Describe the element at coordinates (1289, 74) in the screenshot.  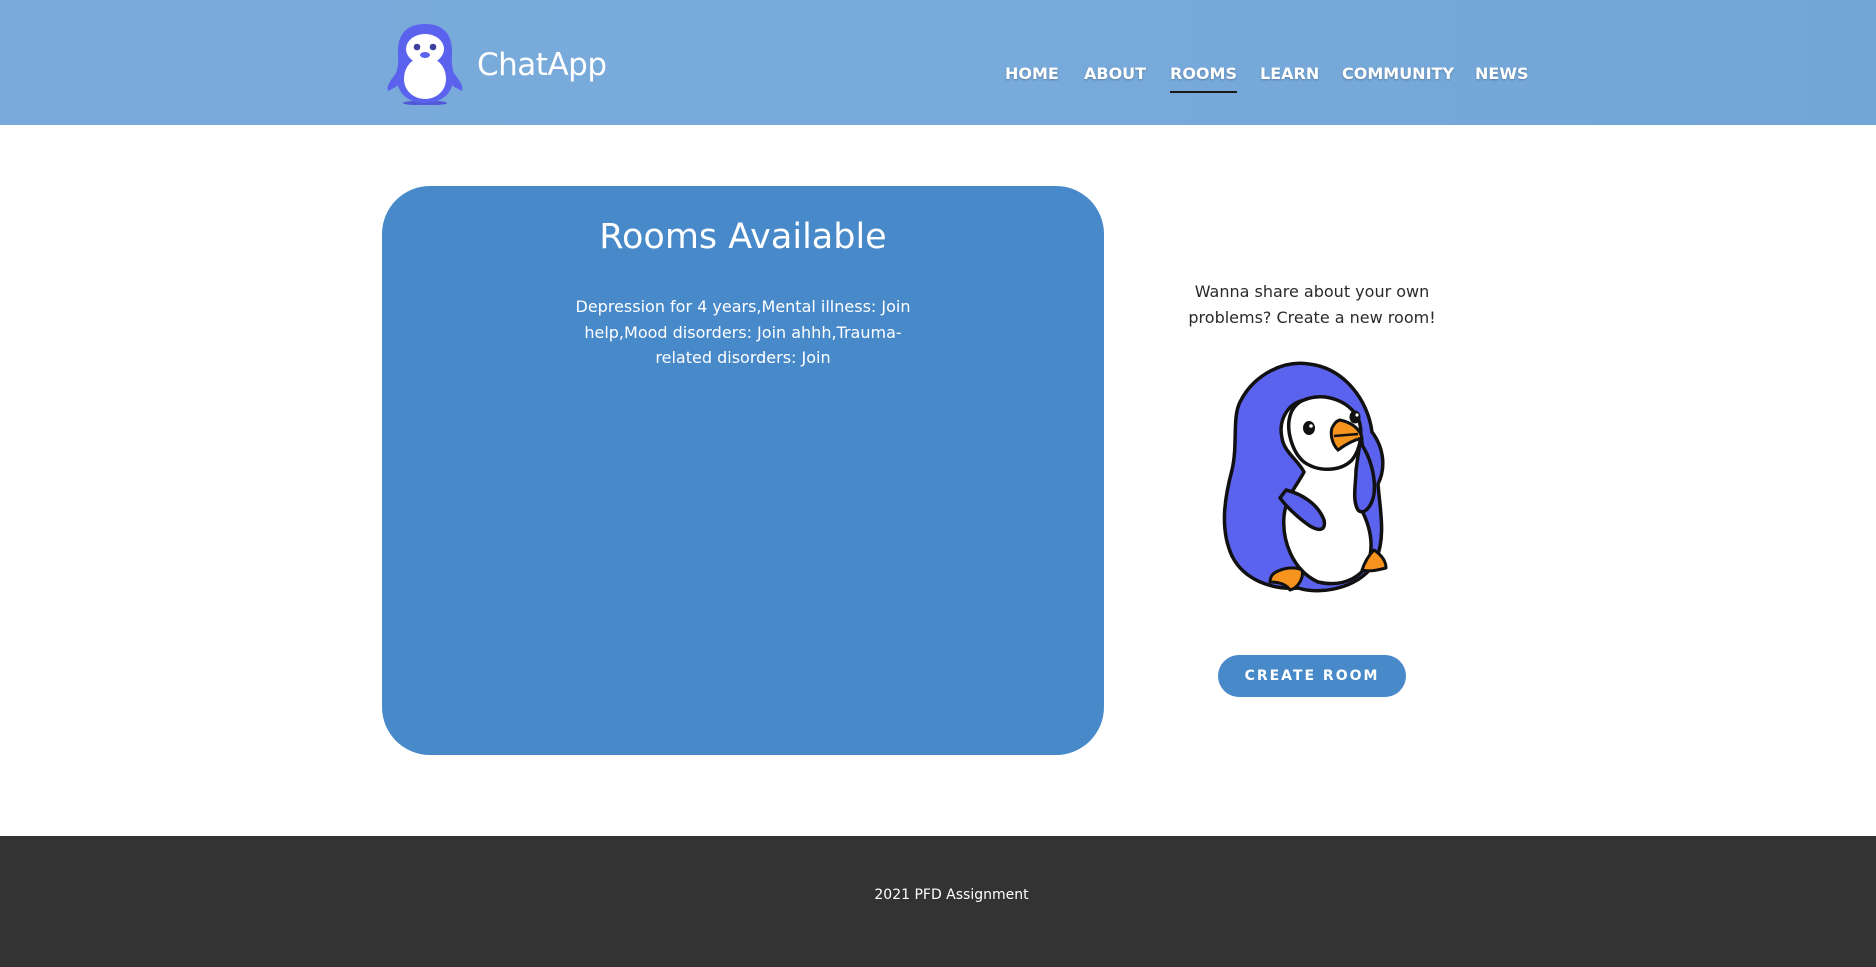
I see `nav-learn: LEARN` at that location.